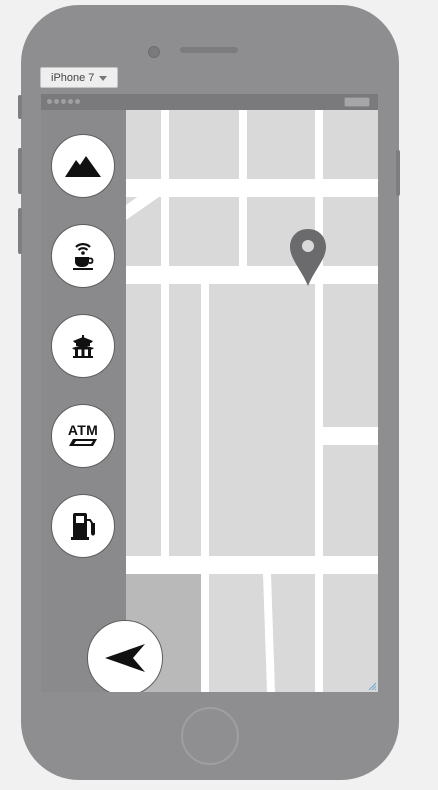 The image size is (438, 790). I want to click on status-bar, so click(209, 102).